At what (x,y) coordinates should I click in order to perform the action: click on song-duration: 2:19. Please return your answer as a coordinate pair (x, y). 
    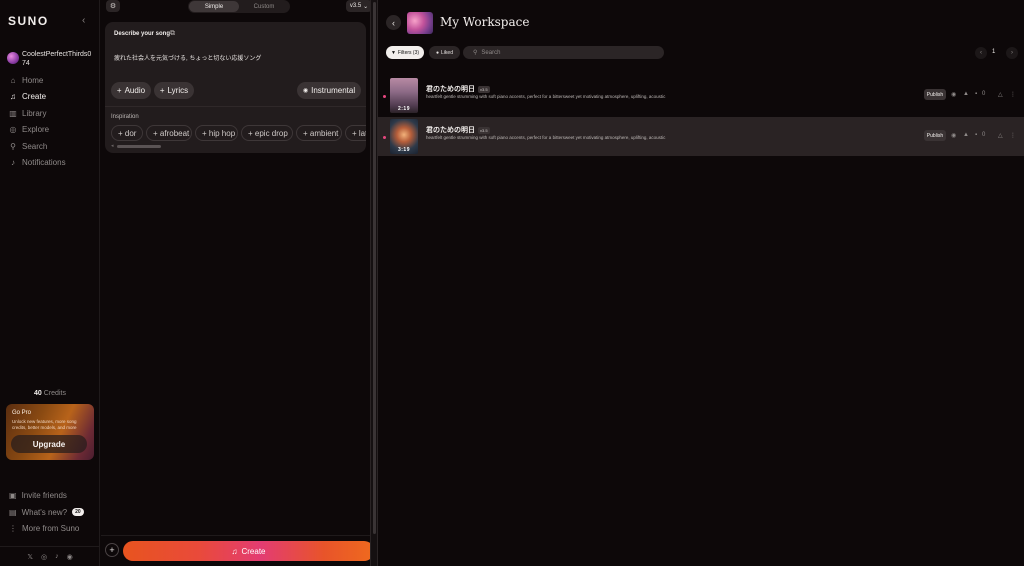
    Looking at the image, I should click on (403, 109).